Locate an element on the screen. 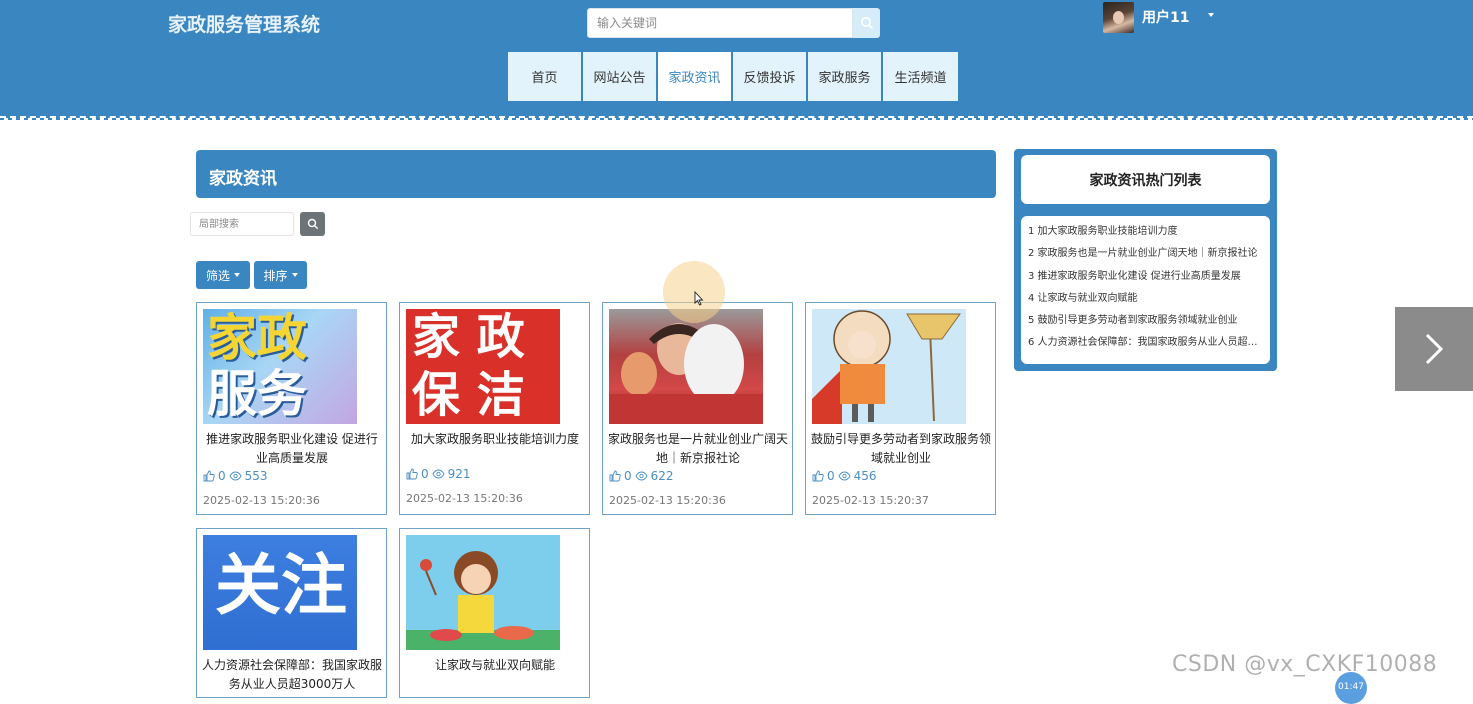 Image resolution: width=1473 pixels, height=704 pixels. sort-button: 排序 is located at coordinates (280, 275).